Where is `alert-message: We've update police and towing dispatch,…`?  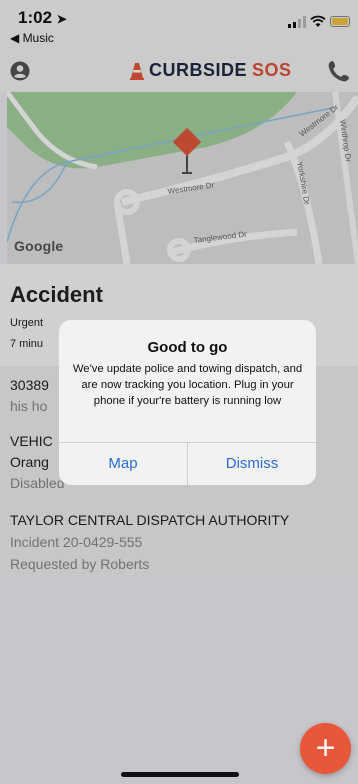 alert-message: We've update police and towing dispatch,… is located at coordinates (187, 385).